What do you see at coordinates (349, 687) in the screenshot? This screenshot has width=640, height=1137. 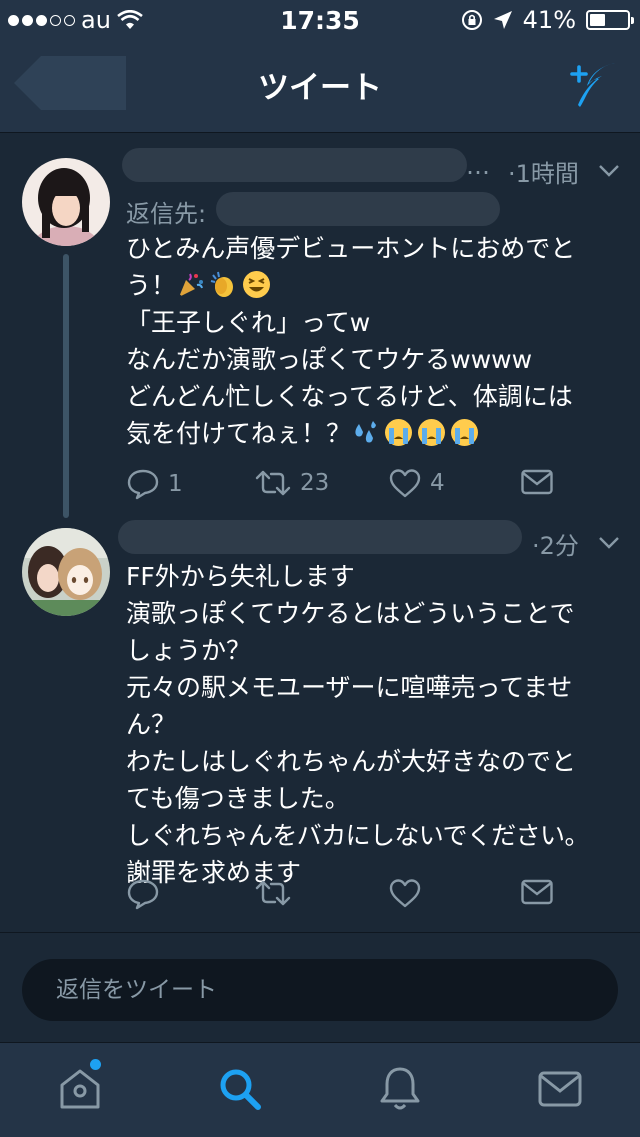 I see `tweet-text-line: 元々の駅メモユーザーに喧嘩売ってませ` at bounding box center [349, 687].